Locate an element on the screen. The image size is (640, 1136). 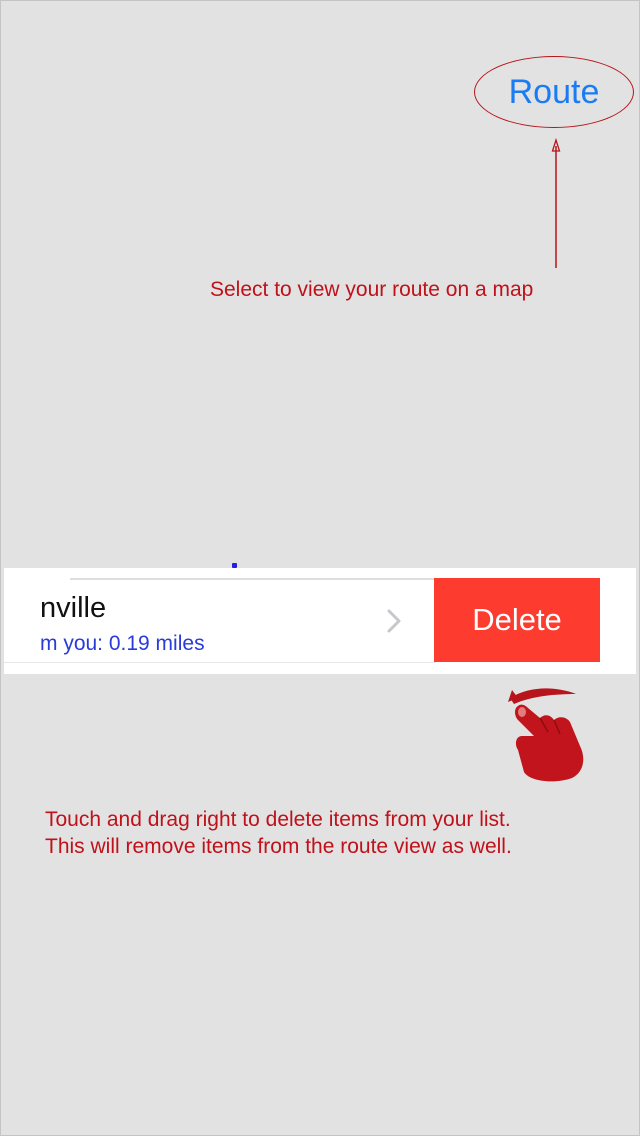
delete-button: Delete is located at coordinates (517, 620).